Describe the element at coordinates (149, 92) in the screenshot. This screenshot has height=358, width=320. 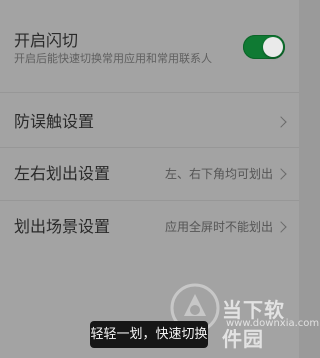
I see `section-divider` at that location.